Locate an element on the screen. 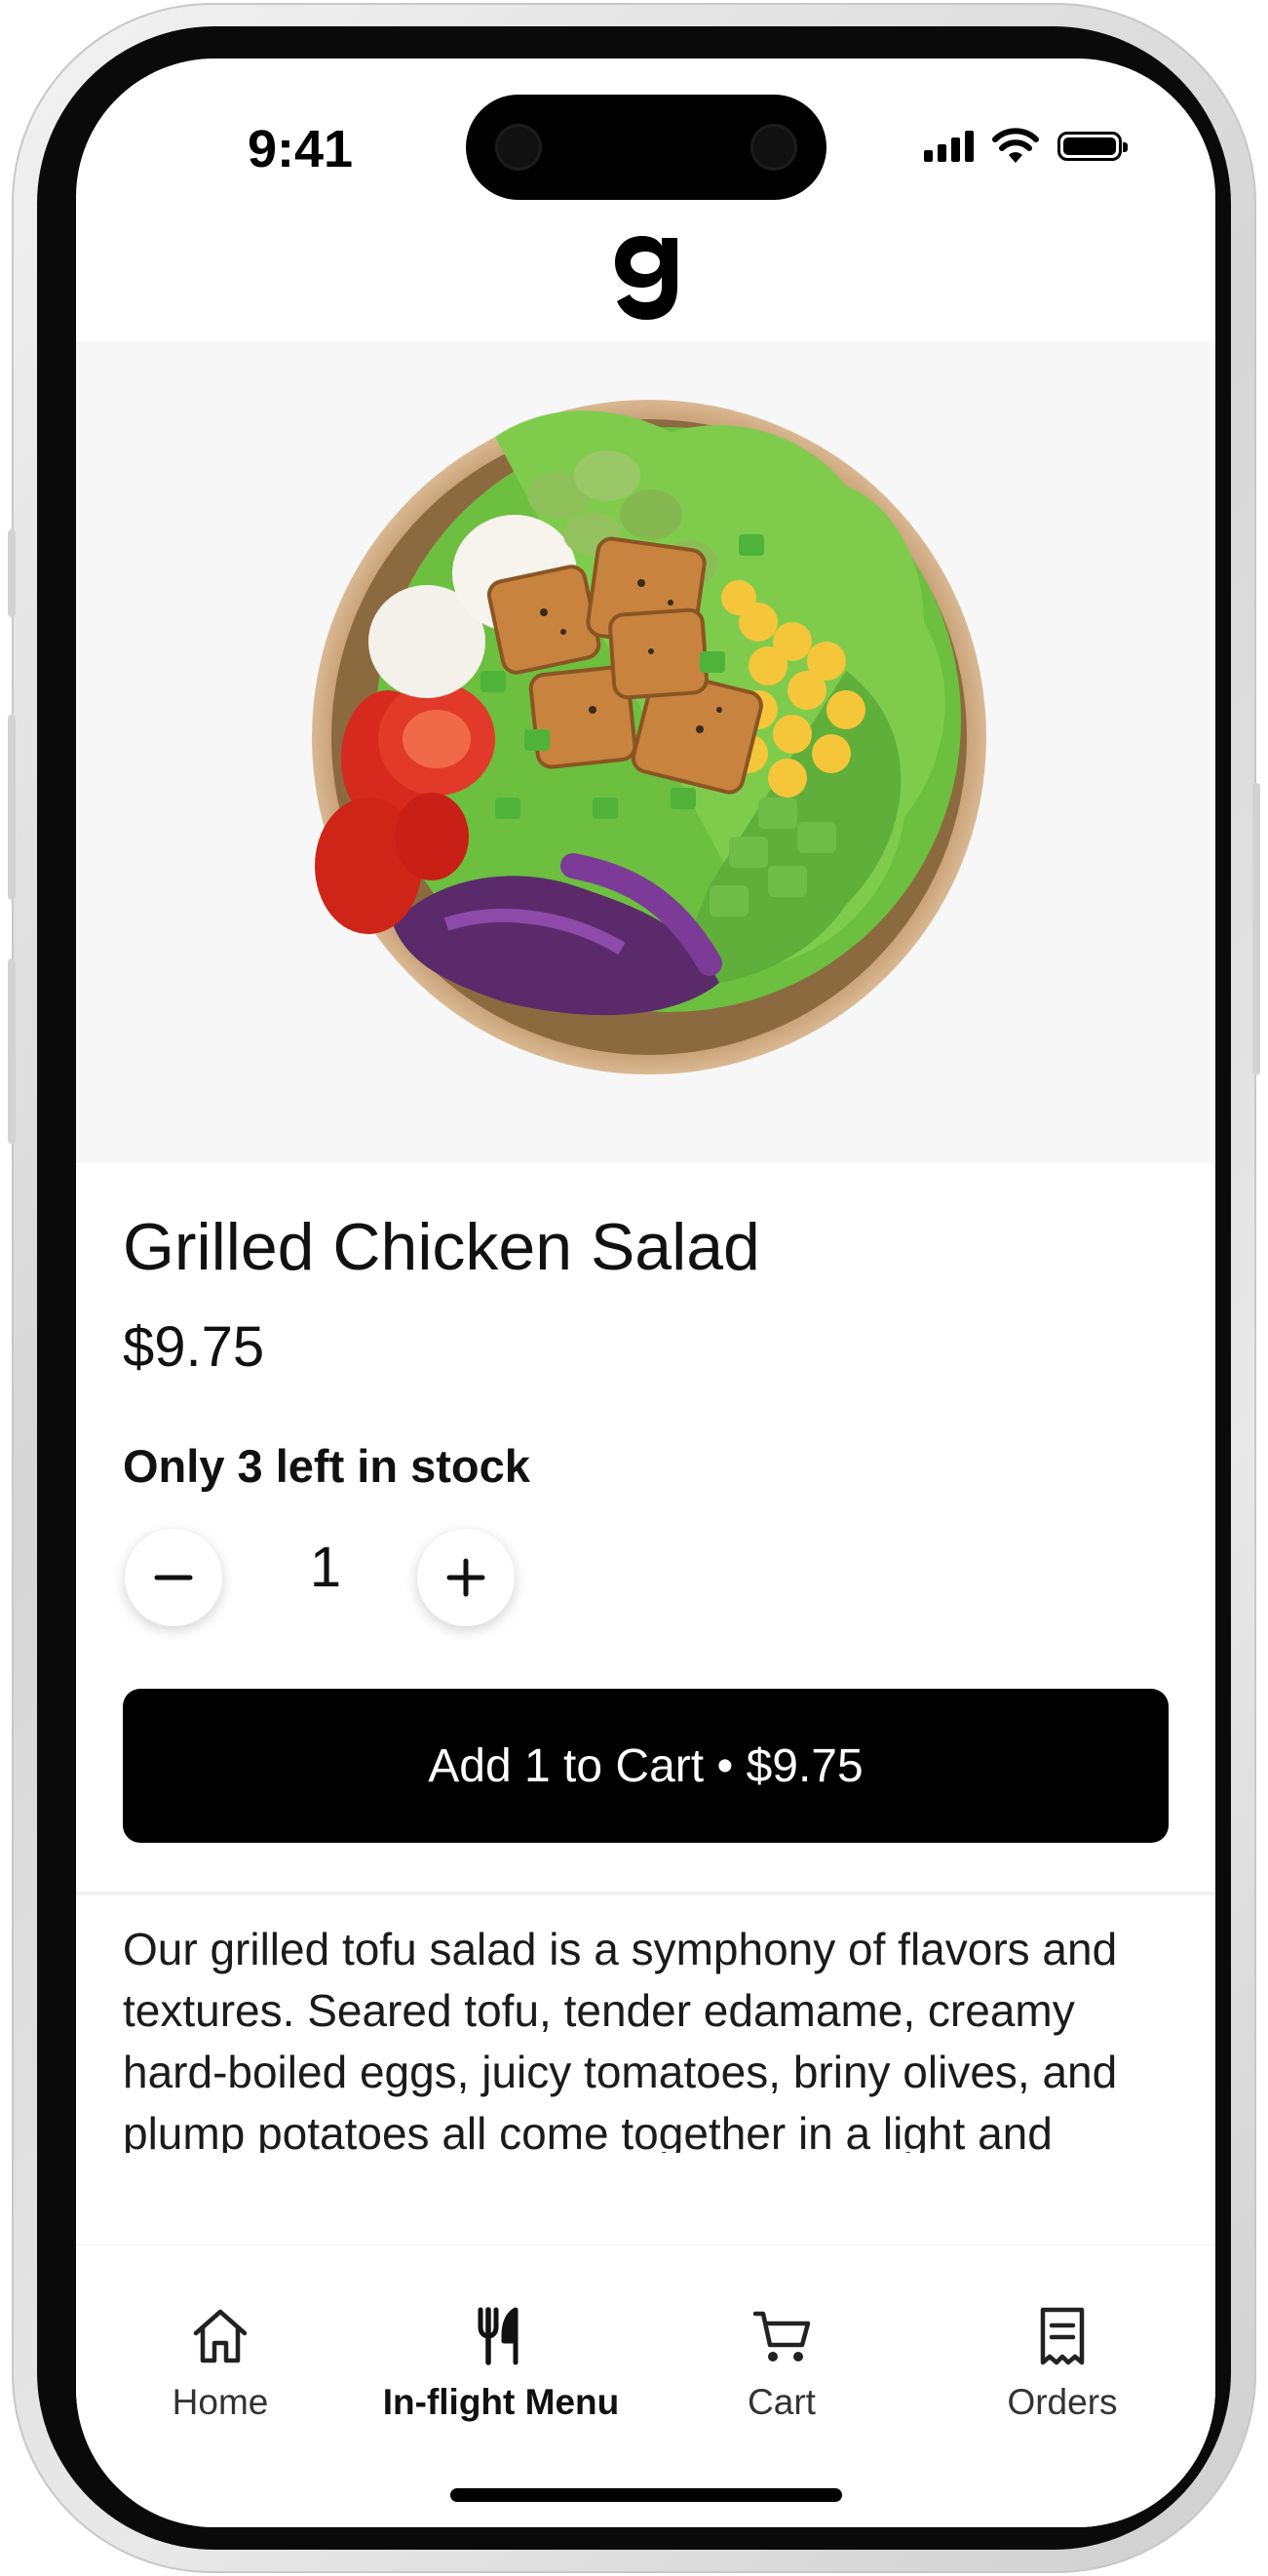 The width and height of the screenshot is (1268, 2576). plus-icon is located at coordinates (465, 1577).